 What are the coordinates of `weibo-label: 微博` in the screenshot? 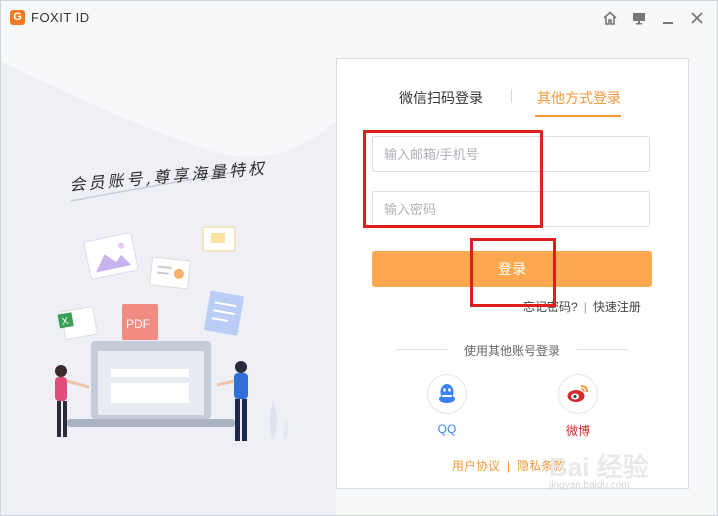 It's located at (577, 431).